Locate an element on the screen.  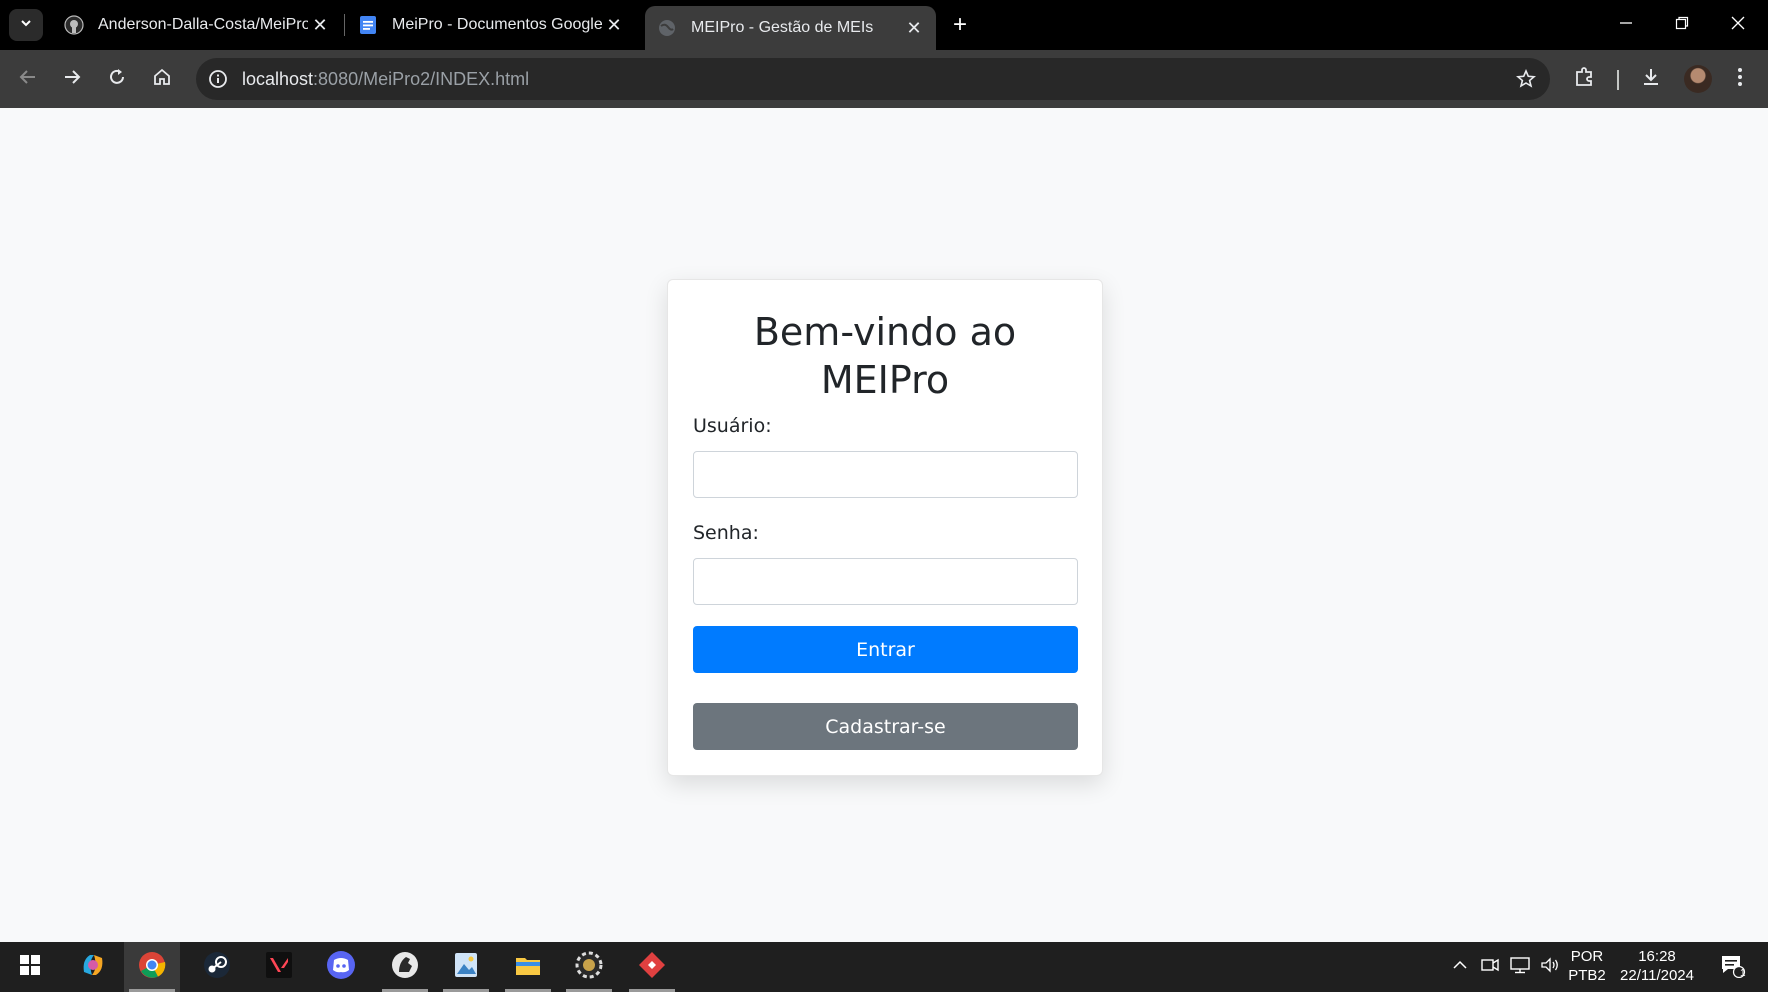
forward-button is located at coordinates (72, 79).